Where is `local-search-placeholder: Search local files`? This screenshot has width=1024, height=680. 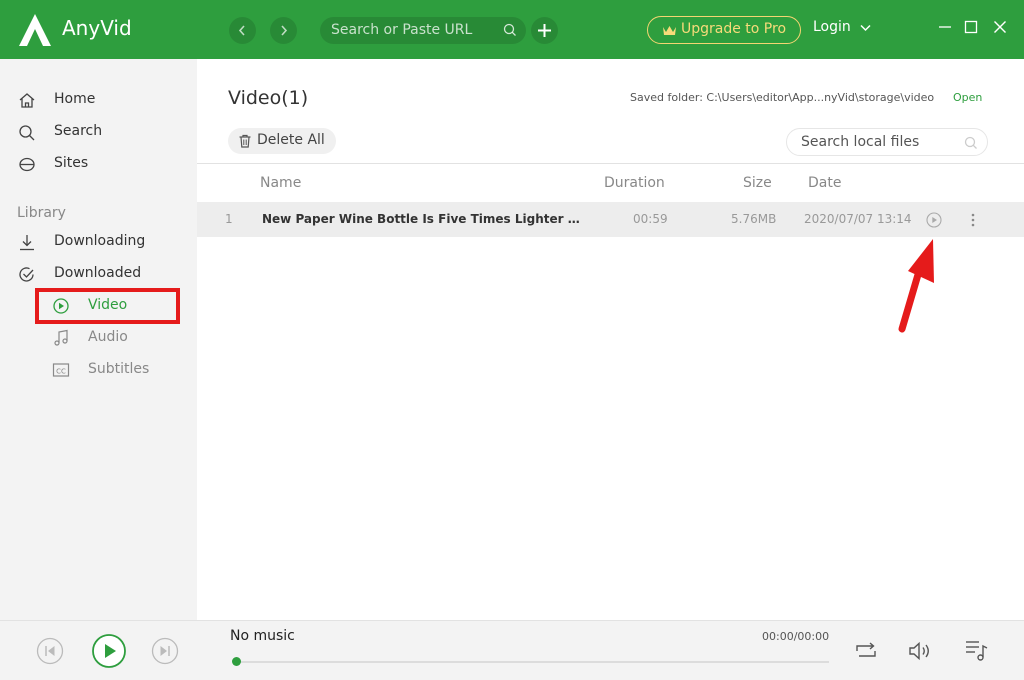
local-search-placeholder: Search local files is located at coordinates (860, 142).